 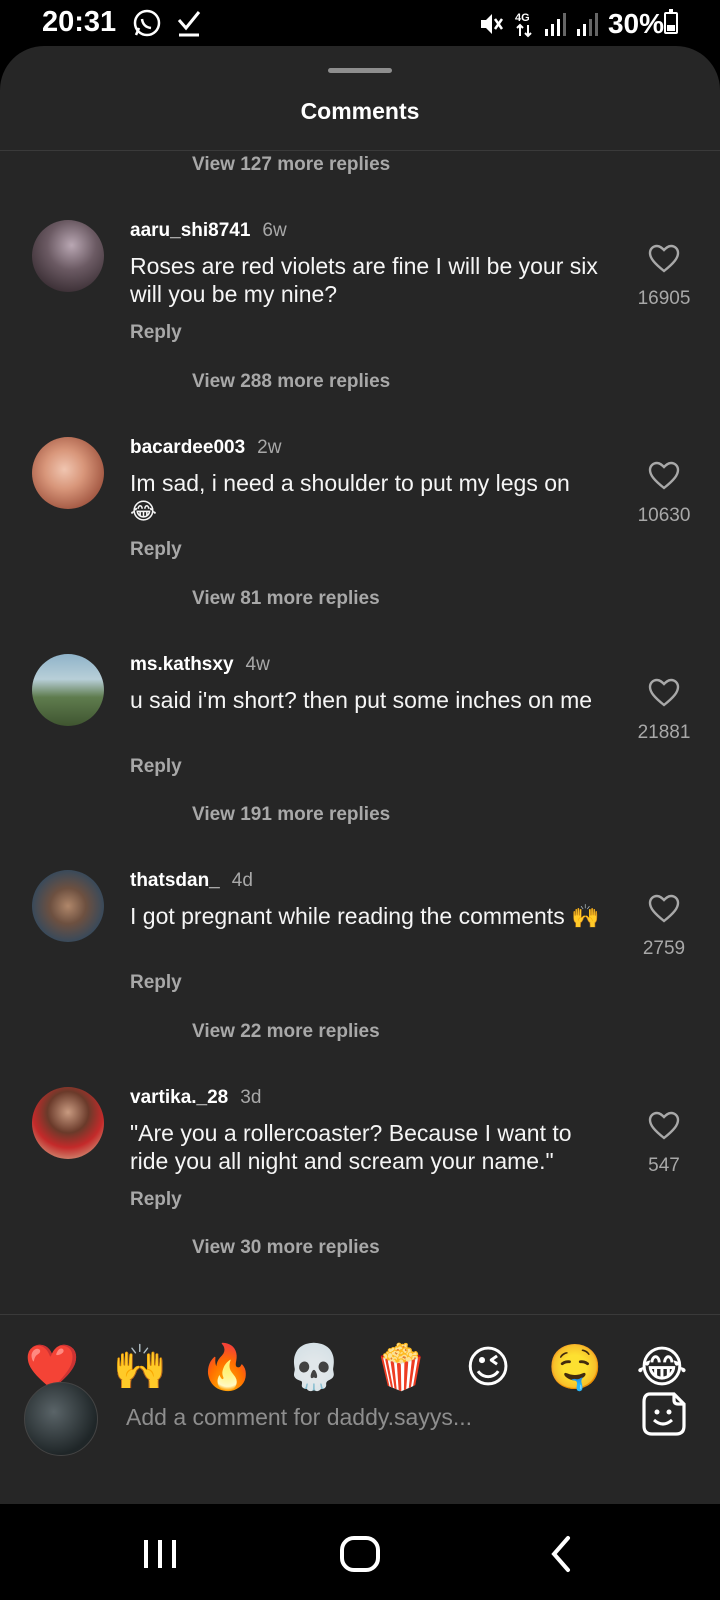 I want to click on view-more-replies-button: View 22 more replies, so click(x=286, y=1032).